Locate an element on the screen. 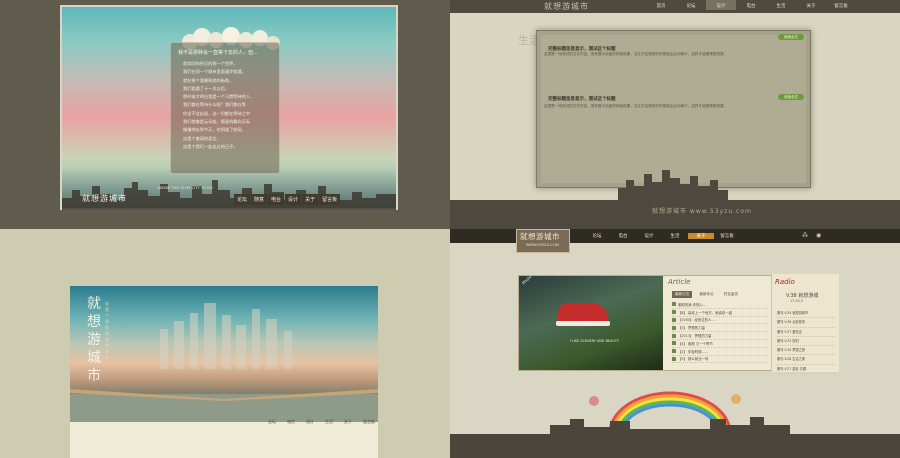  list-item: 【4】 素颜 又一个季节 is located at coordinates (720, 344).